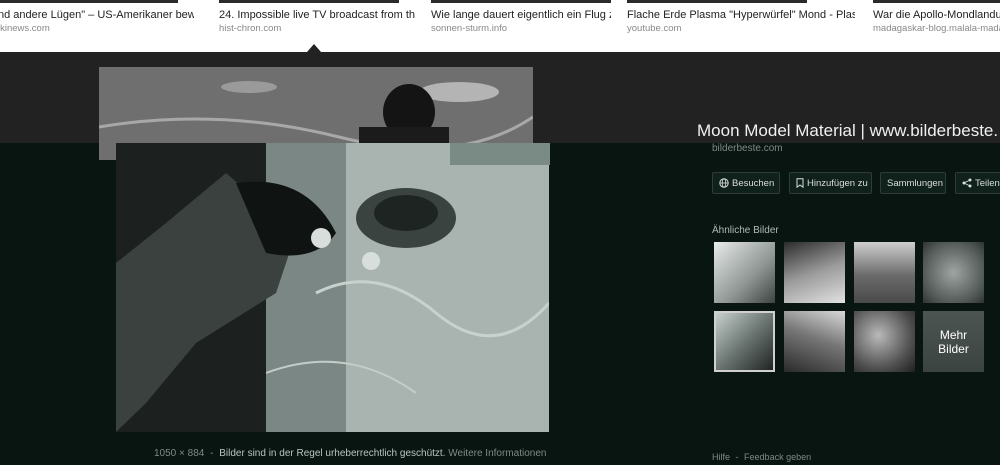 The width and height of the screenshot is (1000, 465). I want to click on selected-result-pointer, so click(314, 48).